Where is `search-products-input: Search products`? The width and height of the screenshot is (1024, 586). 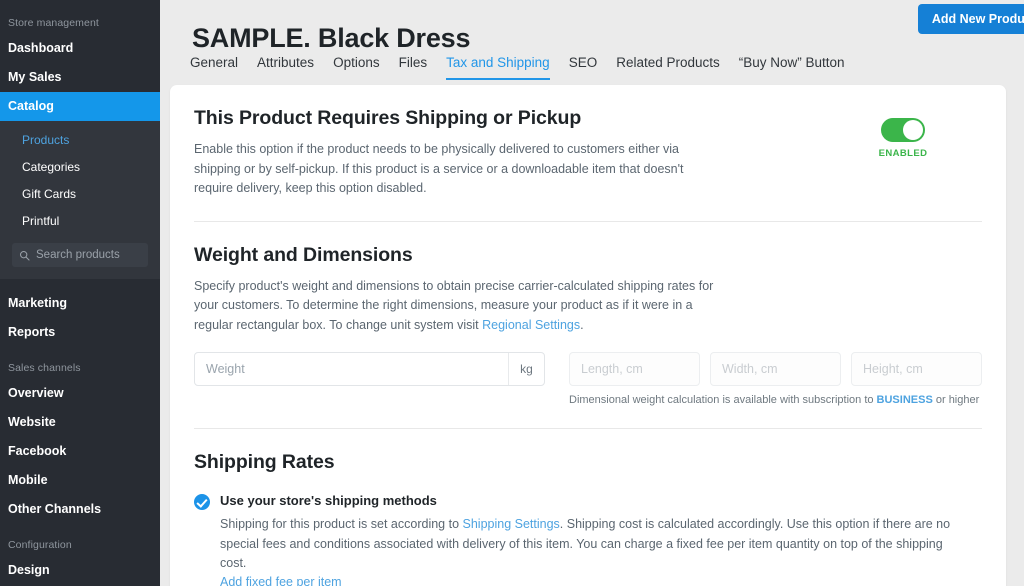
search-products-input: Search products is located at coordinates (80, 255).